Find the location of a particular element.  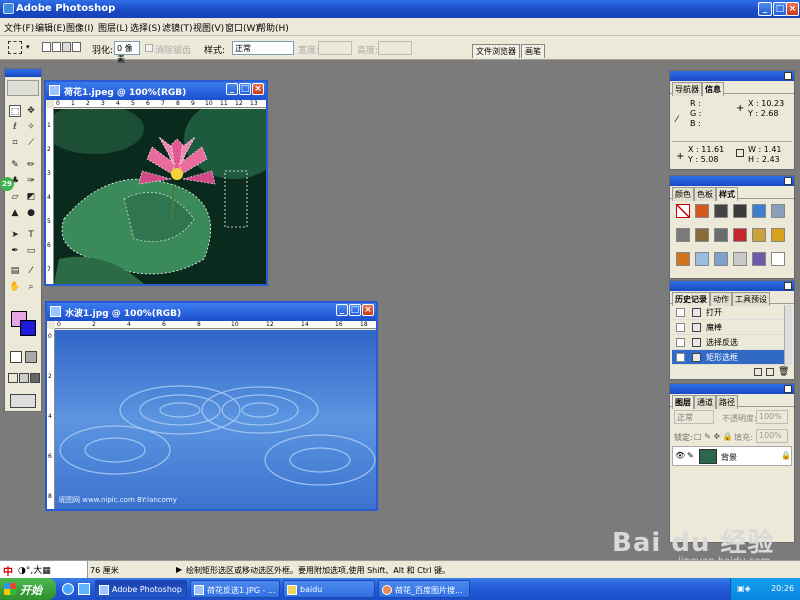

zoom-tool-icon: ⌕ is located at coordinates (31, 287).